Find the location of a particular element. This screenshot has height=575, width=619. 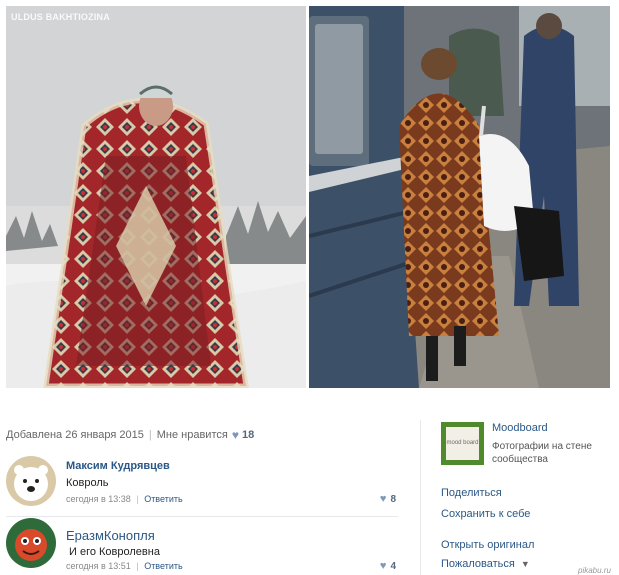

comment-text: И его Ковролевна is located at coordinates (114, 552).